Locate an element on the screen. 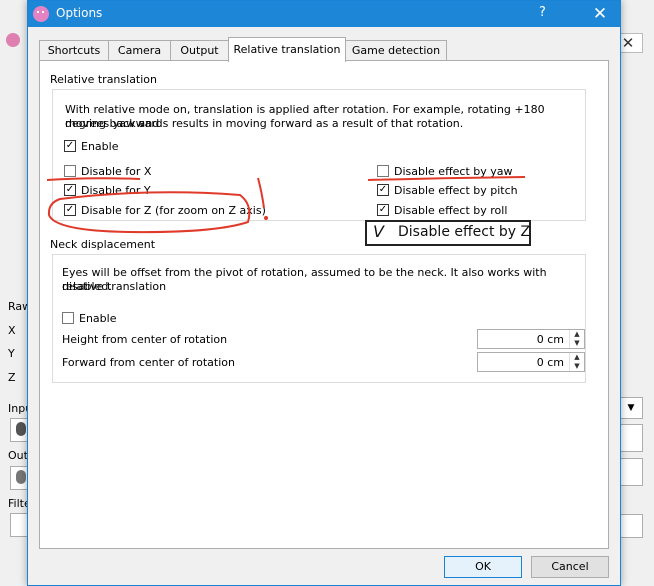 This screenshot has width=654, height=586. underline-disable-x is located at coordinates (93, 179).